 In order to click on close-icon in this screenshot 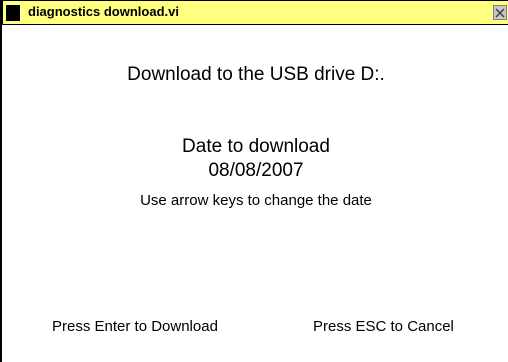, I will do `click(500, 12)`.